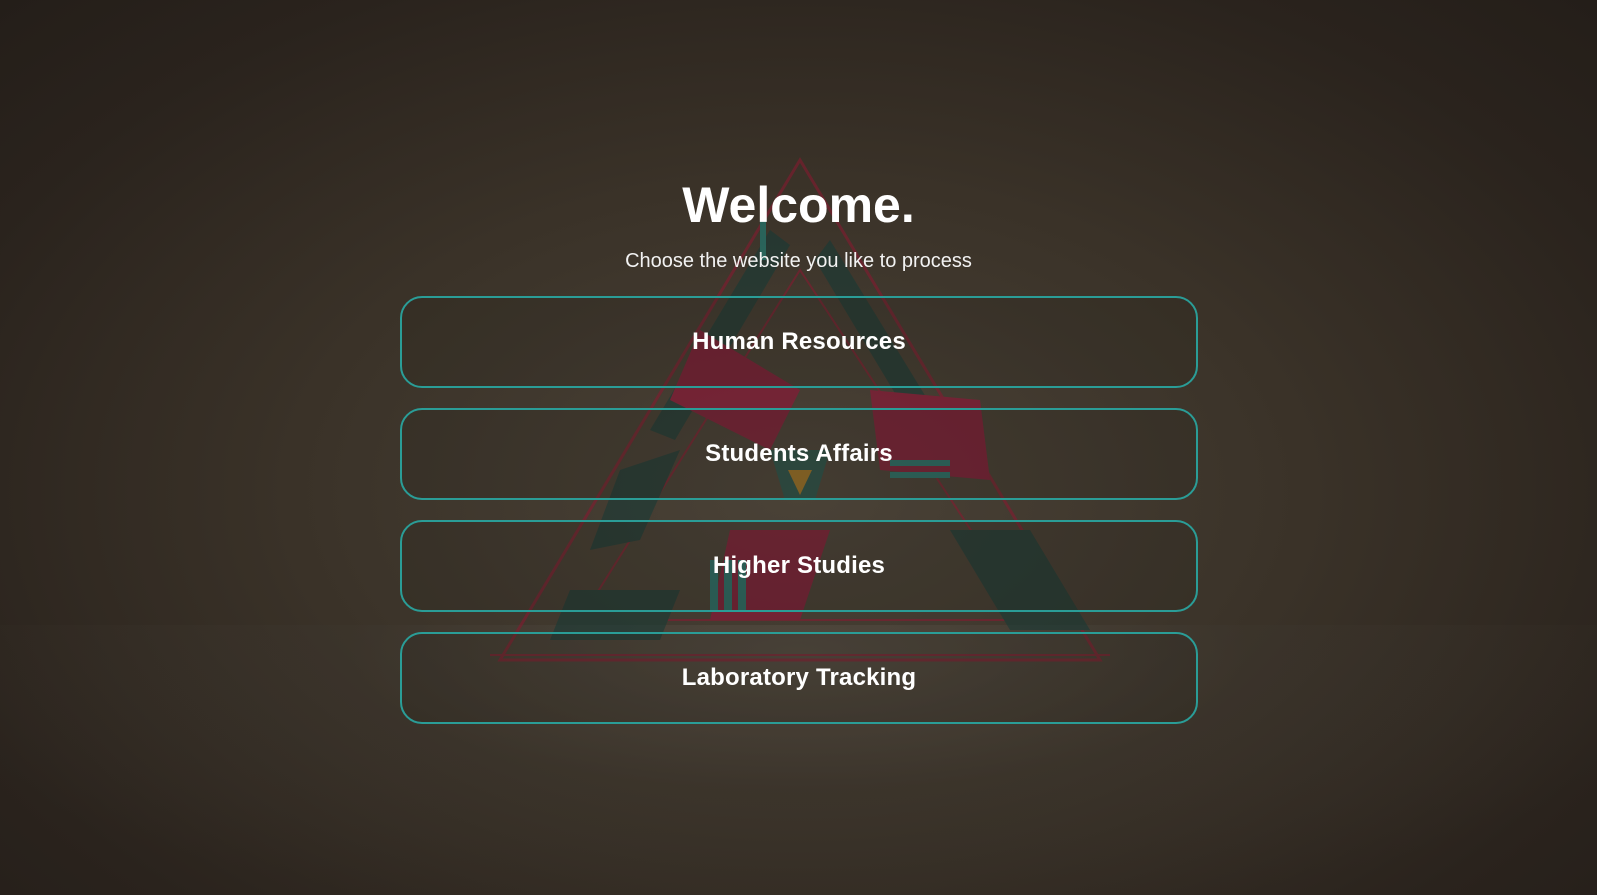  I want to click on page-subtitle: Choose the website you like to process, so click(798, 261).